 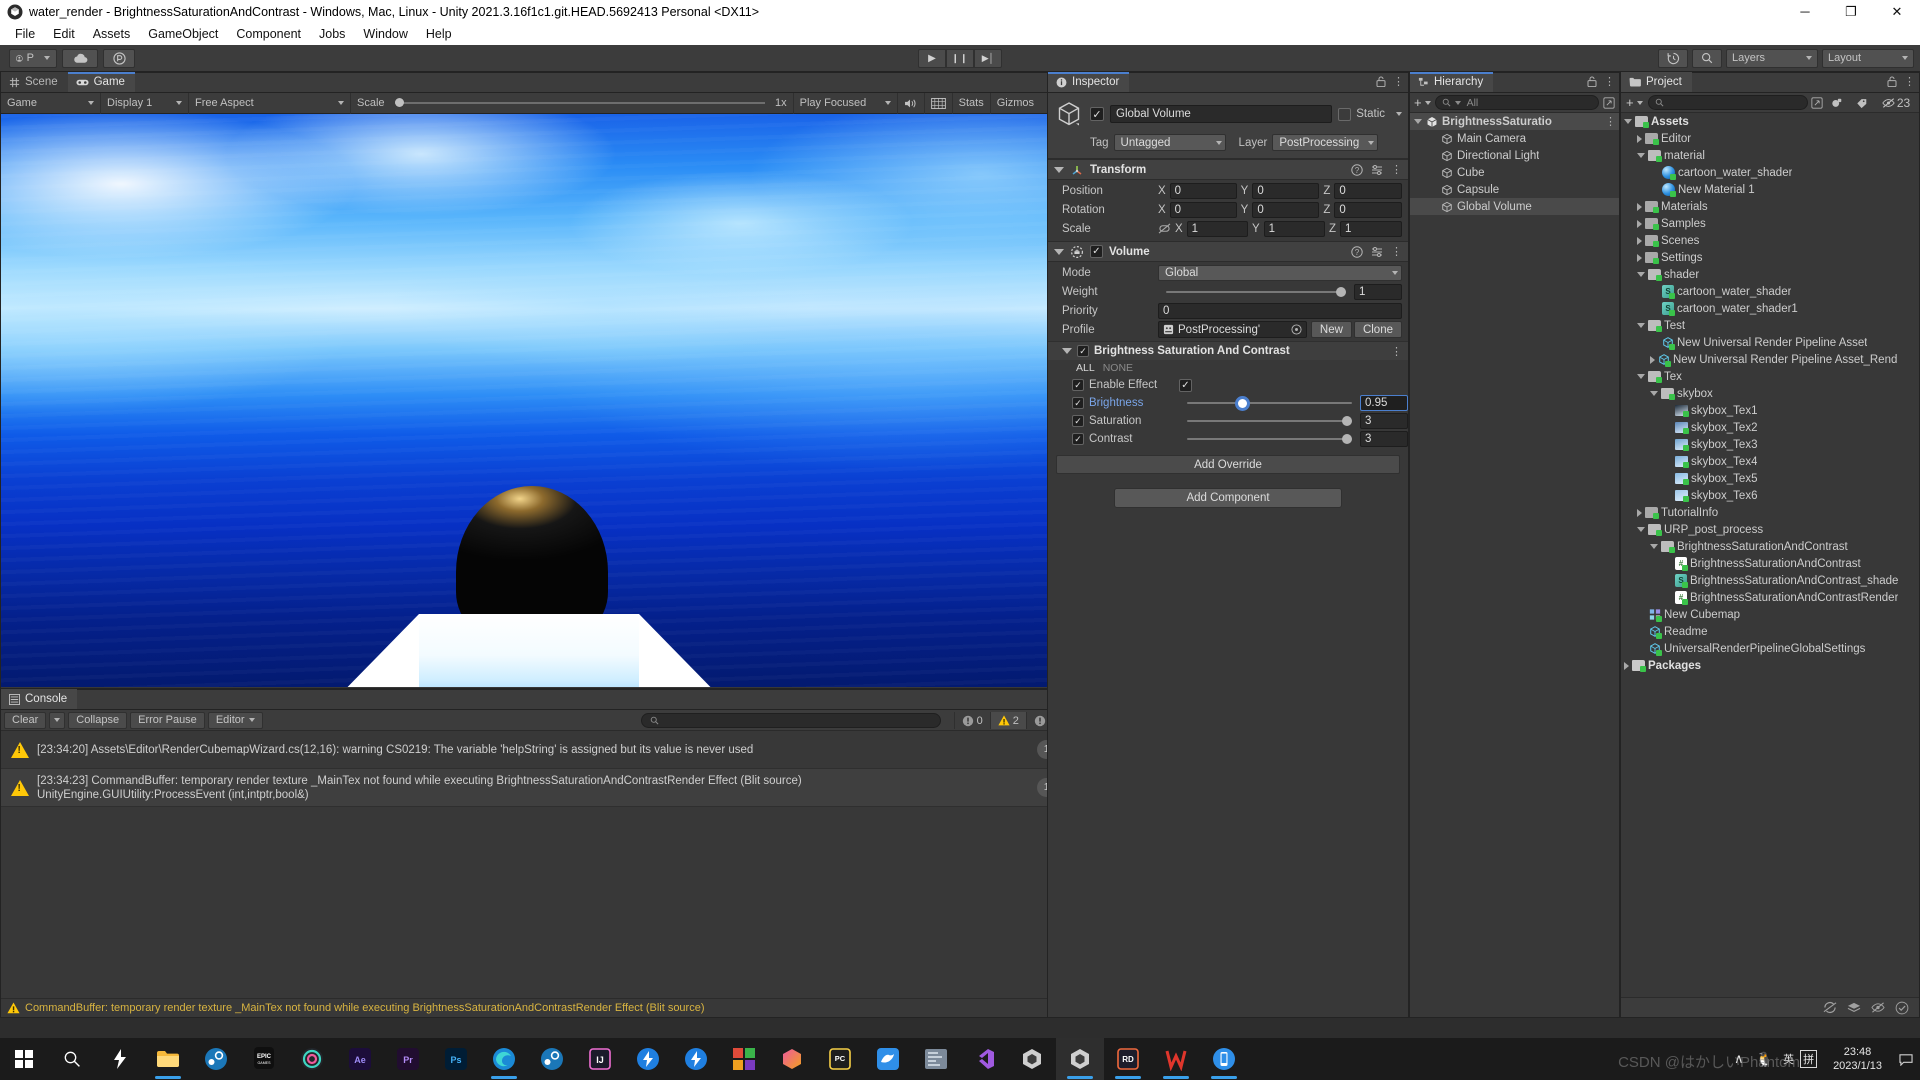 What do you see at coordinates (1770, 308) in the screenshot?
I see `project-item-cartoon-water-shader1: Scartoon_water_shader1` at bounding box center [1770, 308].